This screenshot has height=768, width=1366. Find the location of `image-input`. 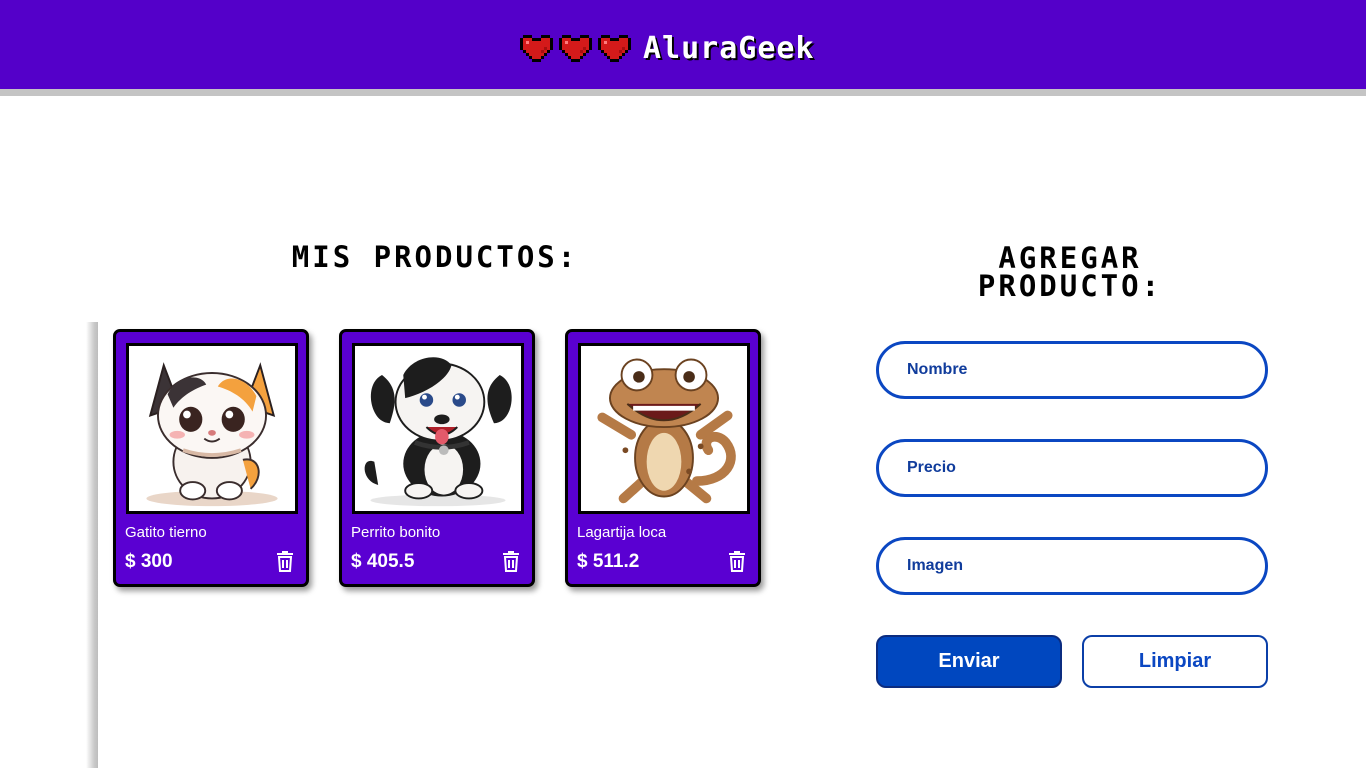

image-input is located at coordinates (1072, 566).